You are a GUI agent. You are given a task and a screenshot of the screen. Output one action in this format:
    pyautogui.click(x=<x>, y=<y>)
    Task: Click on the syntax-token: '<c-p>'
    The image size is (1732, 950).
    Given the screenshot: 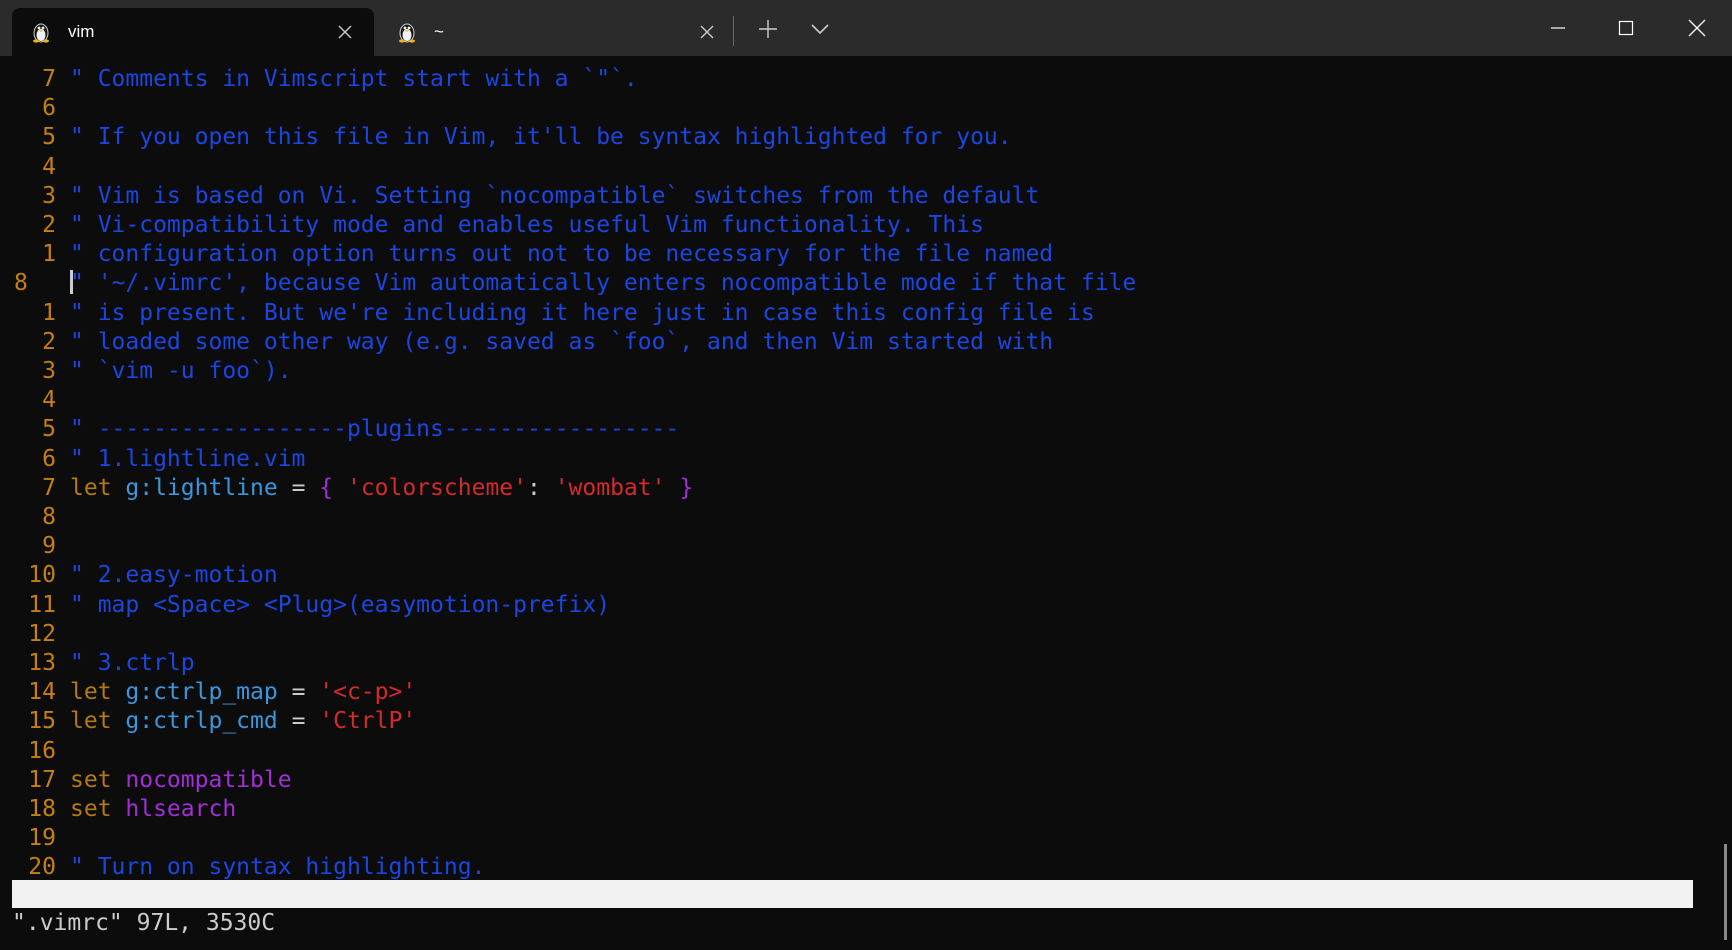 What is the action you would take?
    pyautogui.click(x=368, y=692)
    